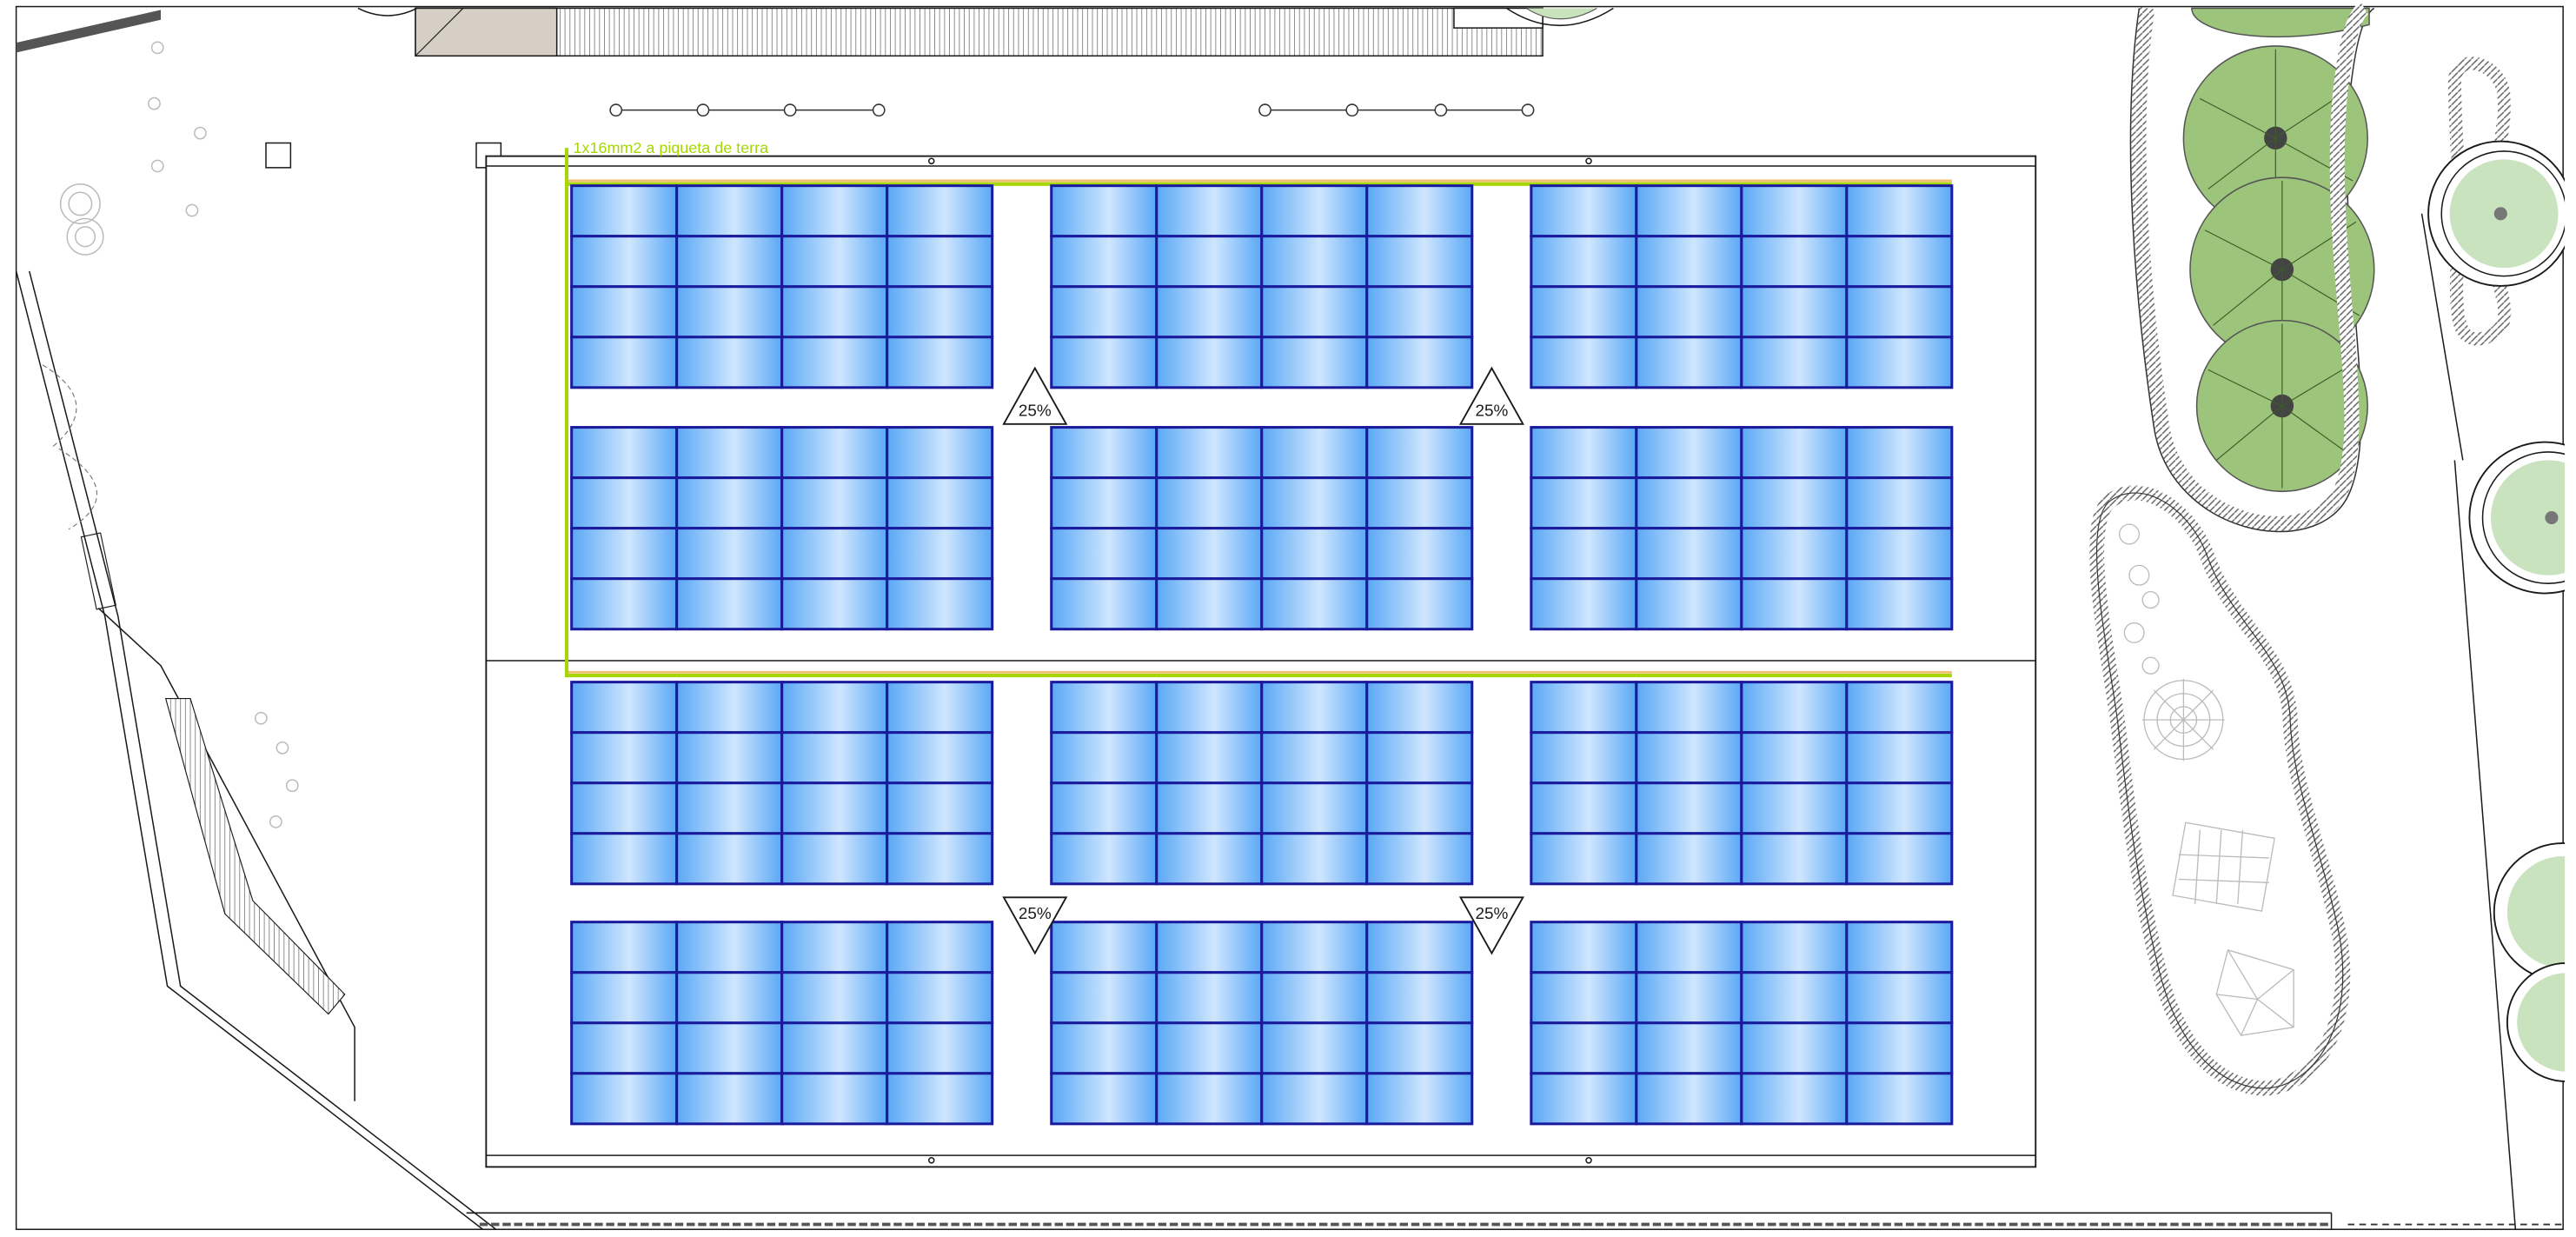 The image size is (2576, 1237). I want to click on ground-wire-label: 1x16mm2 a piqueta de terra, so click(671, 147).